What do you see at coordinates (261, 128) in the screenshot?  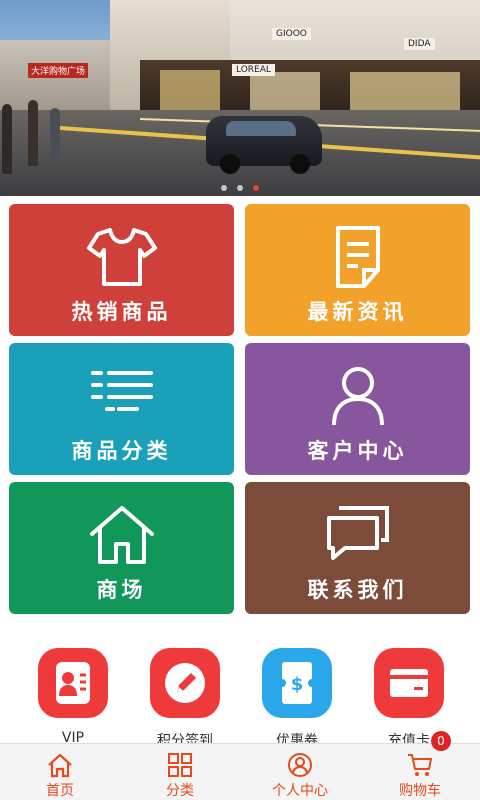 I see `car-window` at bounding box center [261, 128].